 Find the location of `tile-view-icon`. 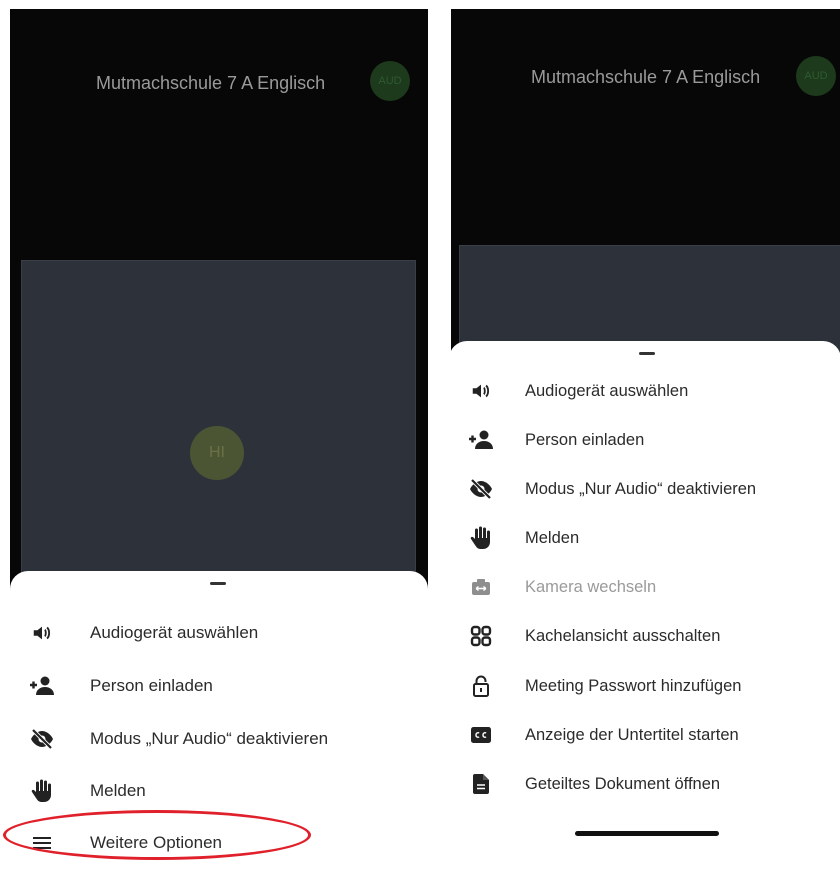

tile-view-icon is located at coordinates (481, 636).